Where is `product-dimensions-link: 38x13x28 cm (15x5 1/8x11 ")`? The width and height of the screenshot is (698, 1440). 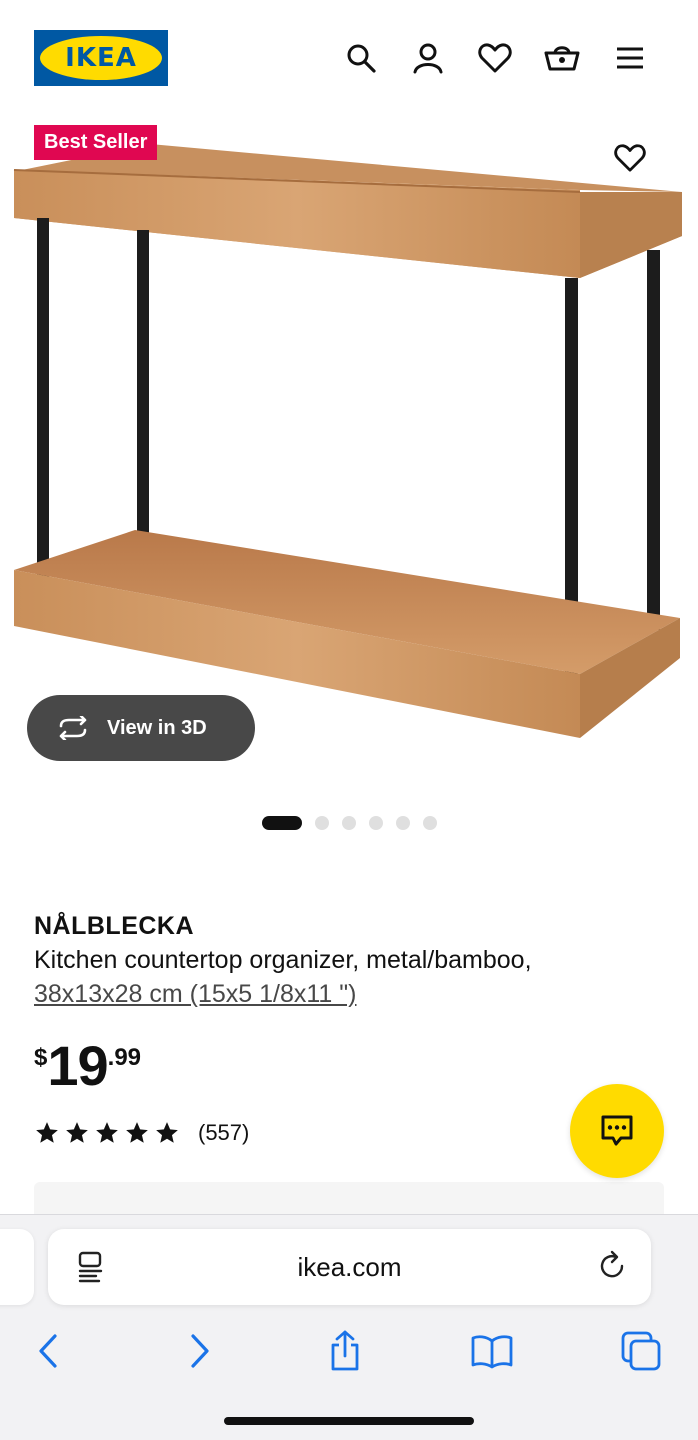 product-dimensions-link: 38x13x28 cm (15x5 1/8x11 ") is located at coordinates (195, 994).